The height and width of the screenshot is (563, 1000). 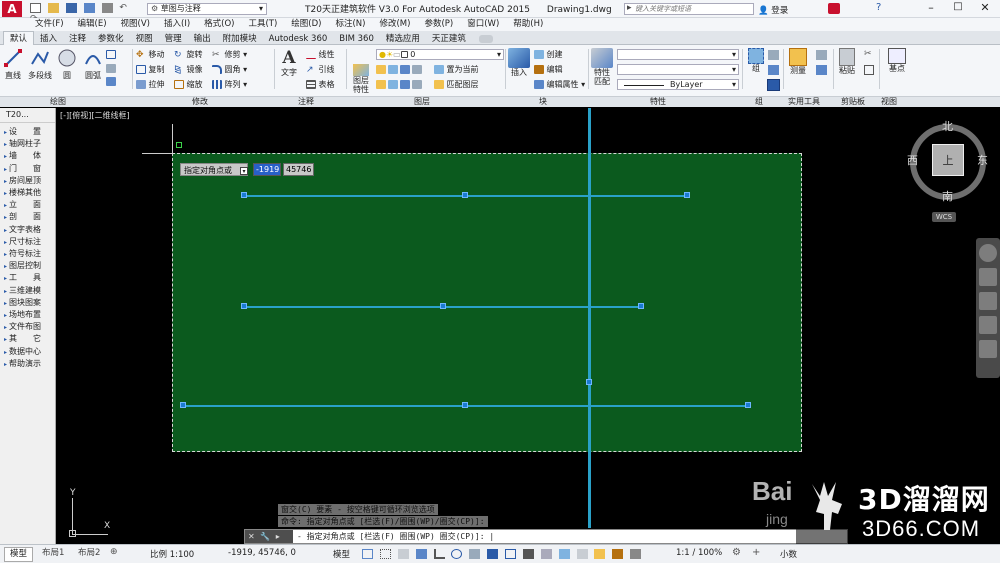 What do you see at coordinates (251, 536) in the screenshot?
I see `close-icon: ✕` at bounding box center [251, 536].